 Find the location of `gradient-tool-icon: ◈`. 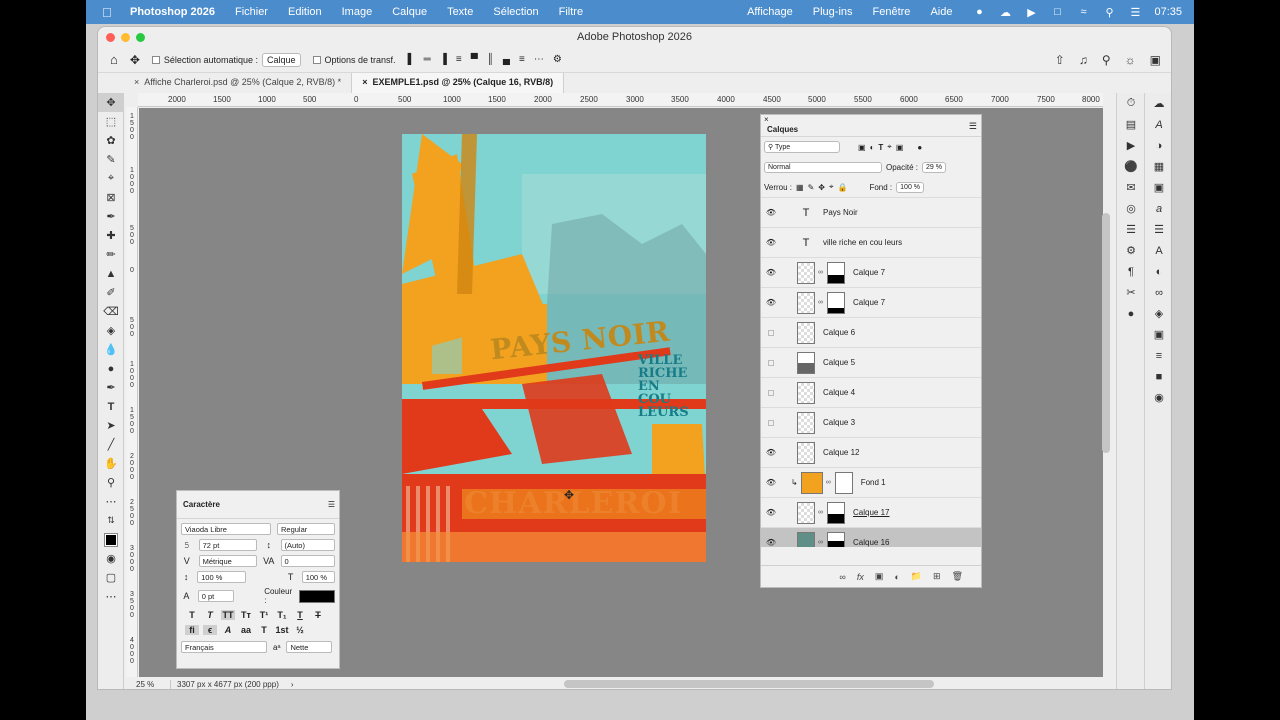

gradient-tool-icon: ◈ is located at coordinates (111, 330).